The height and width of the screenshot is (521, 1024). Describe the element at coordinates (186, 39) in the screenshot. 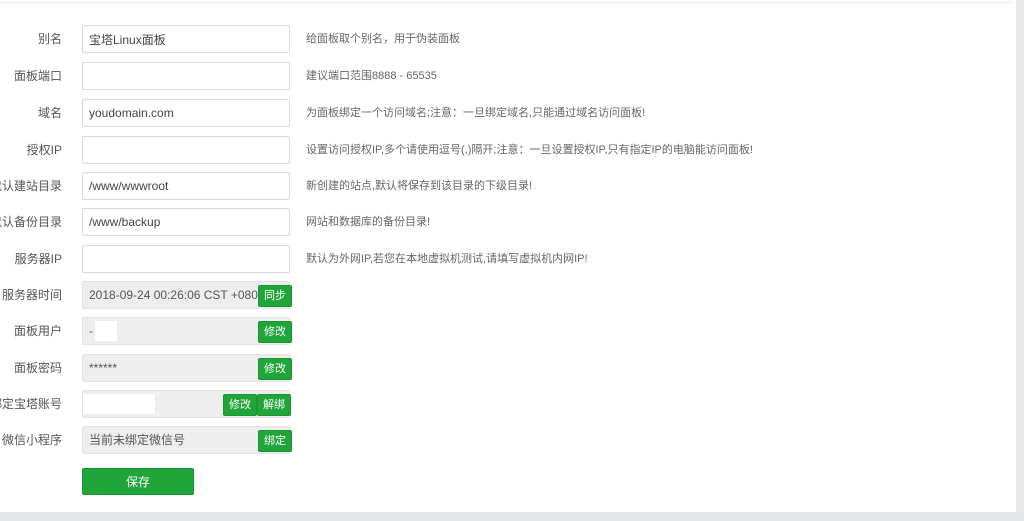

I see `alias-input` at that location.